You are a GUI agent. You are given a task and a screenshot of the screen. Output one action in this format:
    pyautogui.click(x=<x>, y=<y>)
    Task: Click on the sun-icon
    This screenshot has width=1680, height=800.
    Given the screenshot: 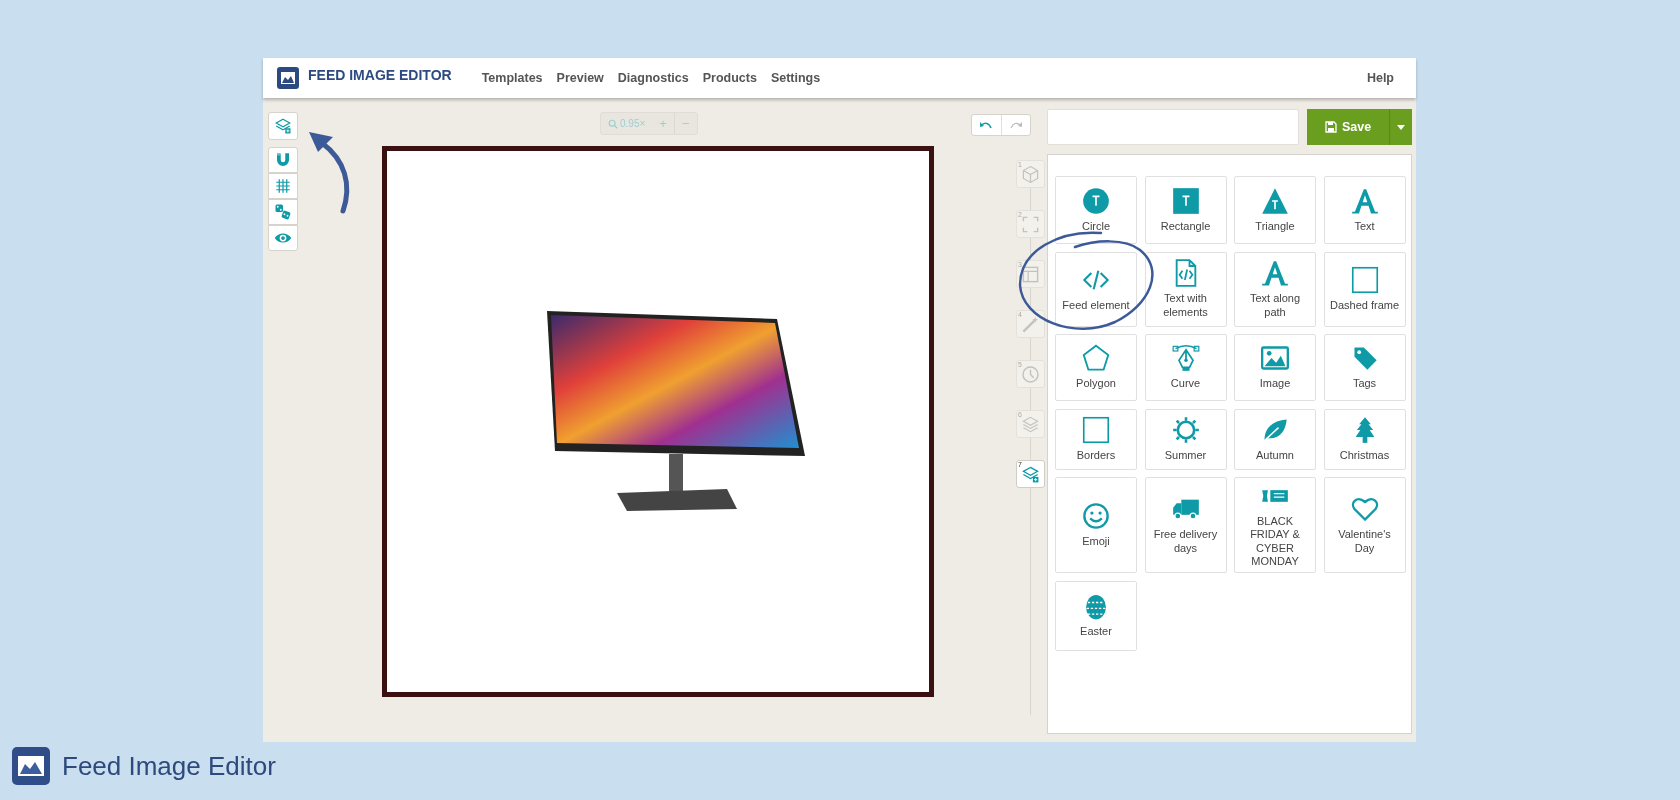 What is the action you would take?
    pyautogui.click(x=1185, y=429)
    